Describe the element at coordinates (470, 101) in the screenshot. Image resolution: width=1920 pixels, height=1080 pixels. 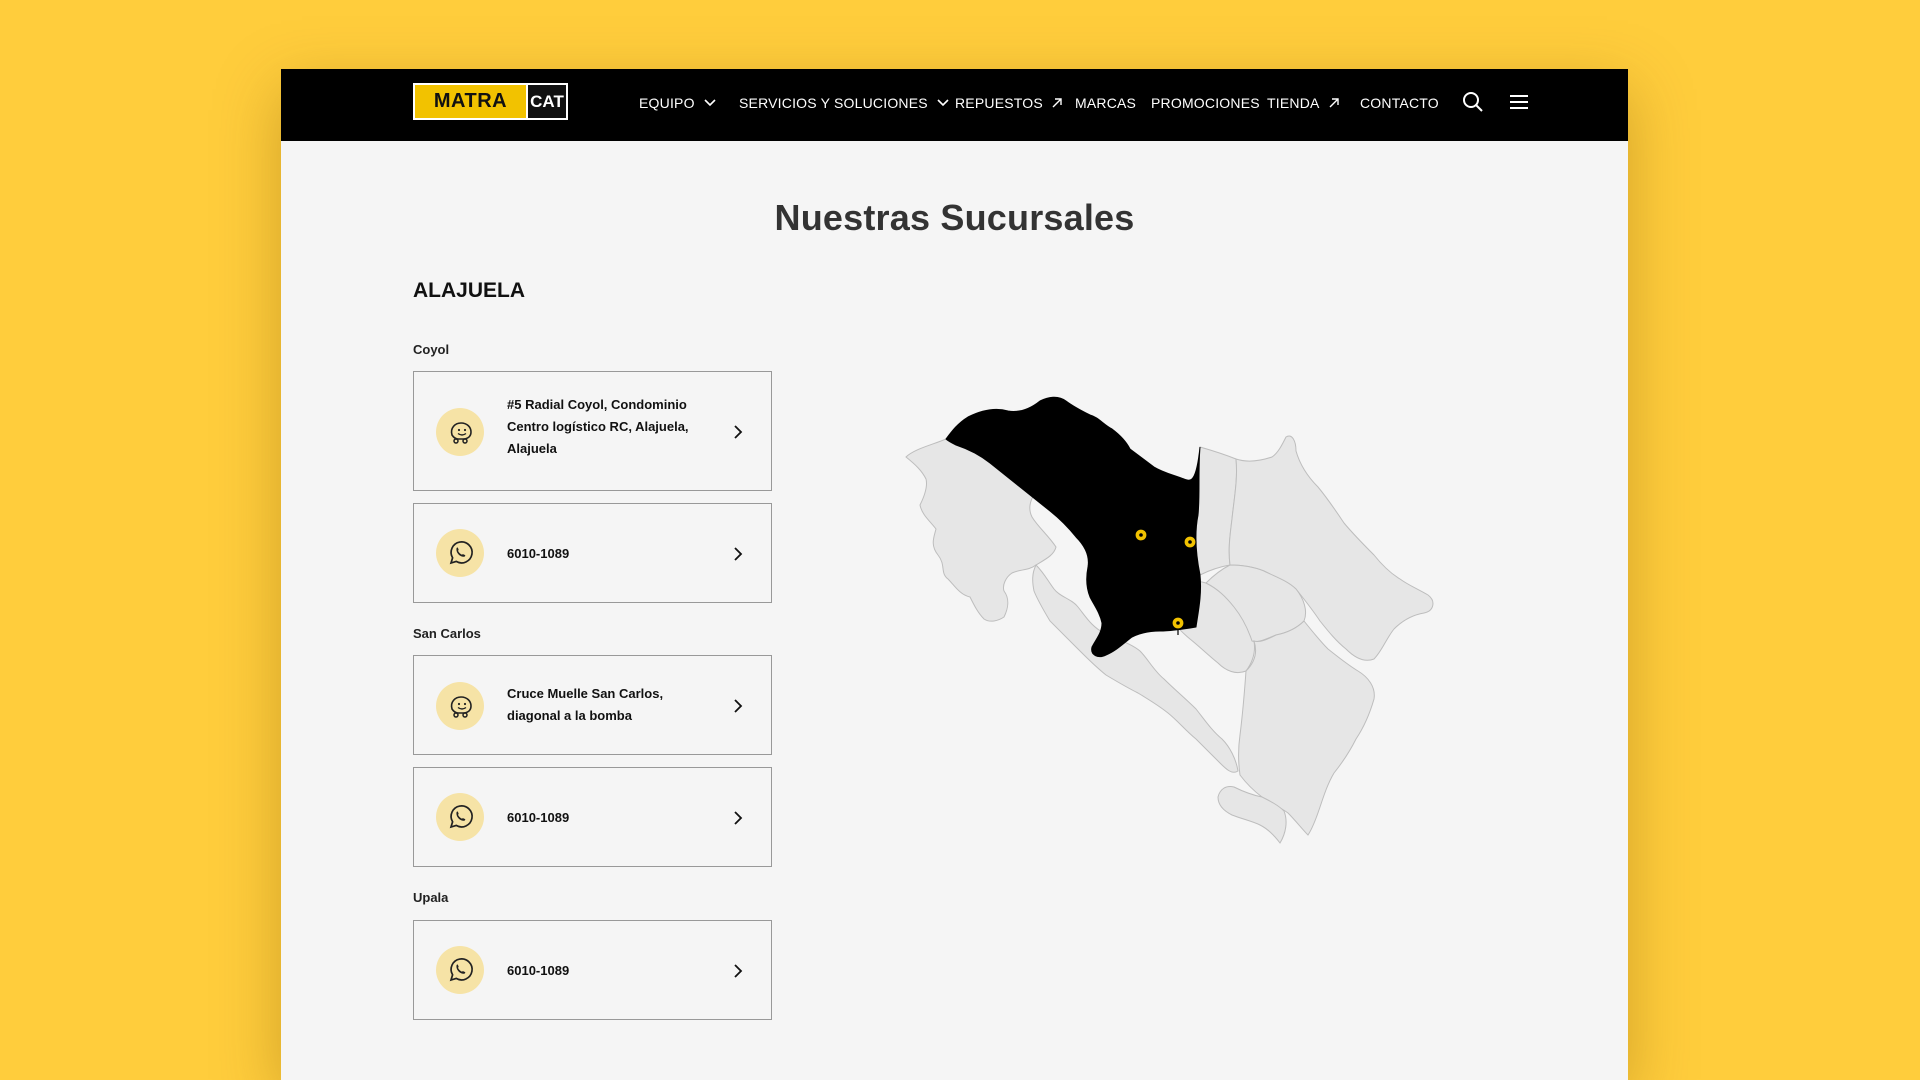
I see `logo-matra-text: MATRA` at that location.